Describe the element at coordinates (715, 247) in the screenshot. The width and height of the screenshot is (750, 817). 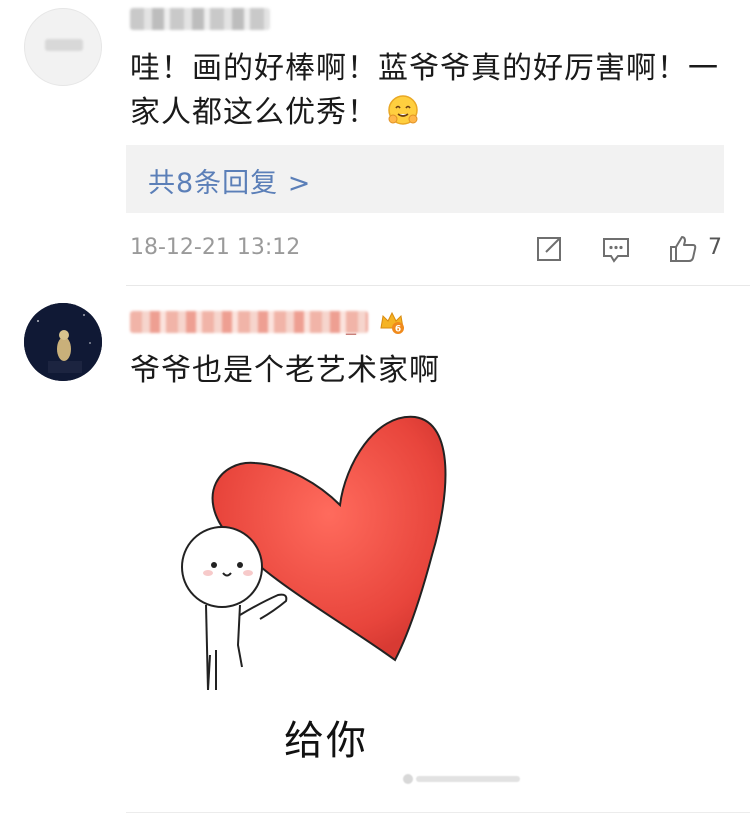
I see `like-count: 7` at that location.